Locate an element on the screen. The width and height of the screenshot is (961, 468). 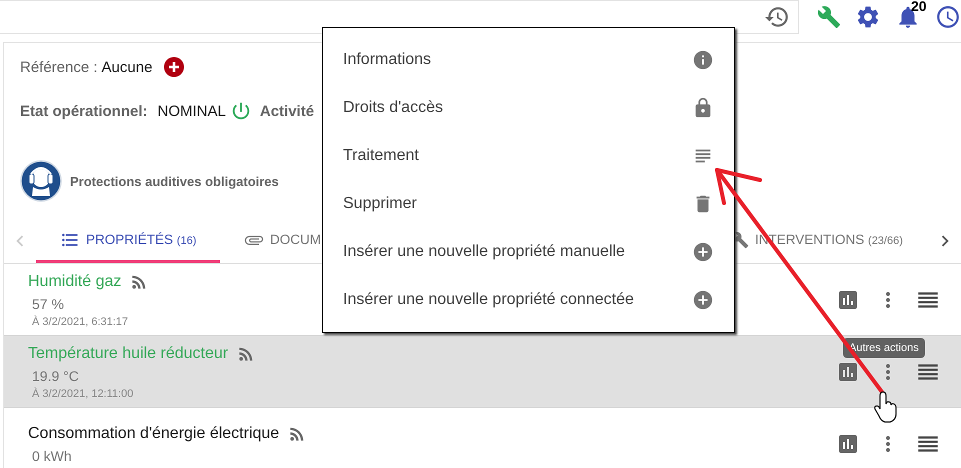
property-value: 57 % is located at coordinates (48, 304).